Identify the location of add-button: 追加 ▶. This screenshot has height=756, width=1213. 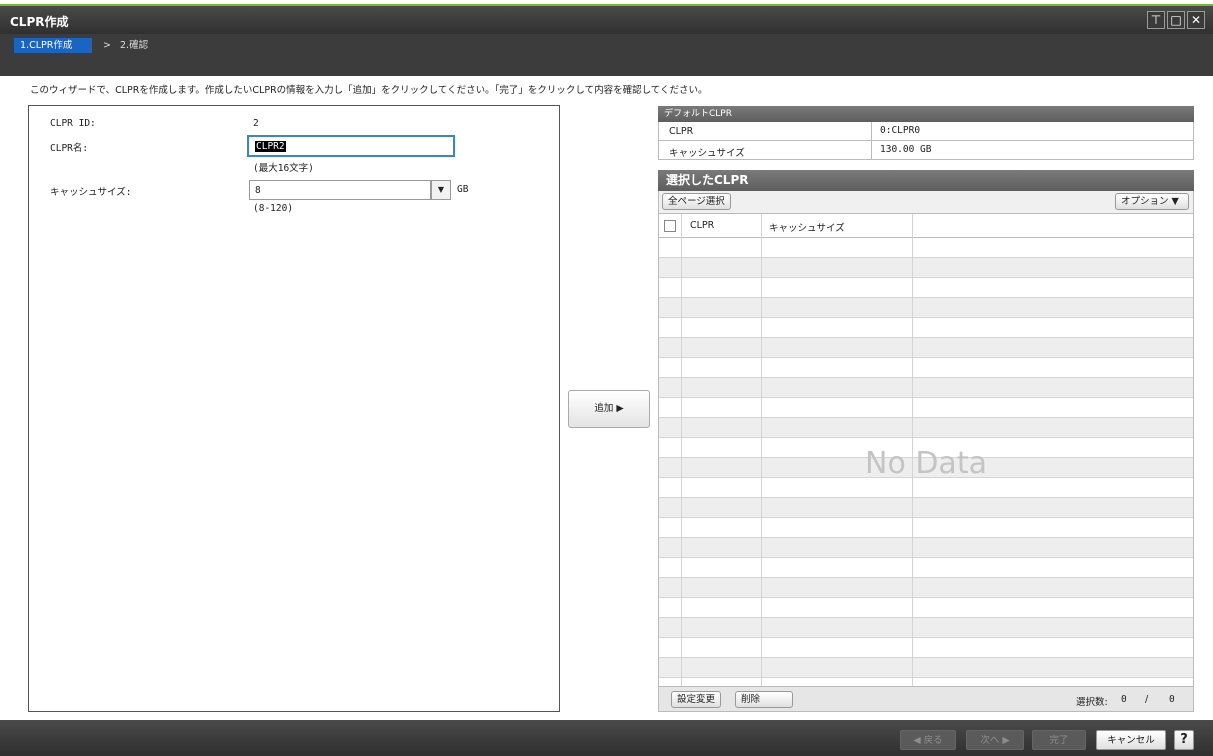
(609, 409).